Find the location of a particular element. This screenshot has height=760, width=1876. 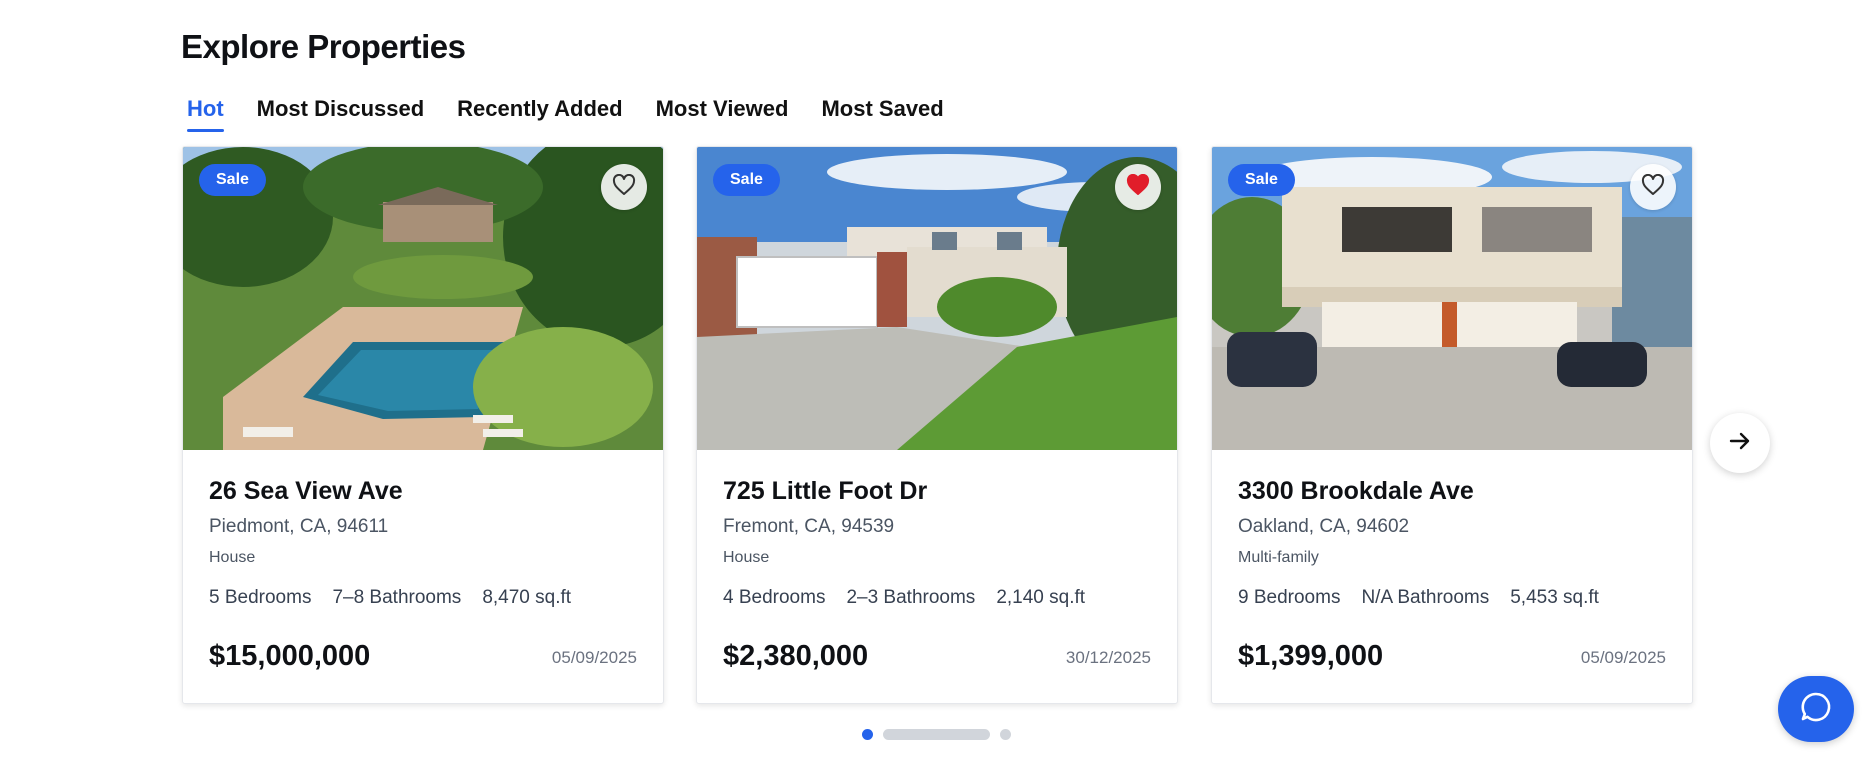

carousel-pagination is located at coordinates (936, 734).